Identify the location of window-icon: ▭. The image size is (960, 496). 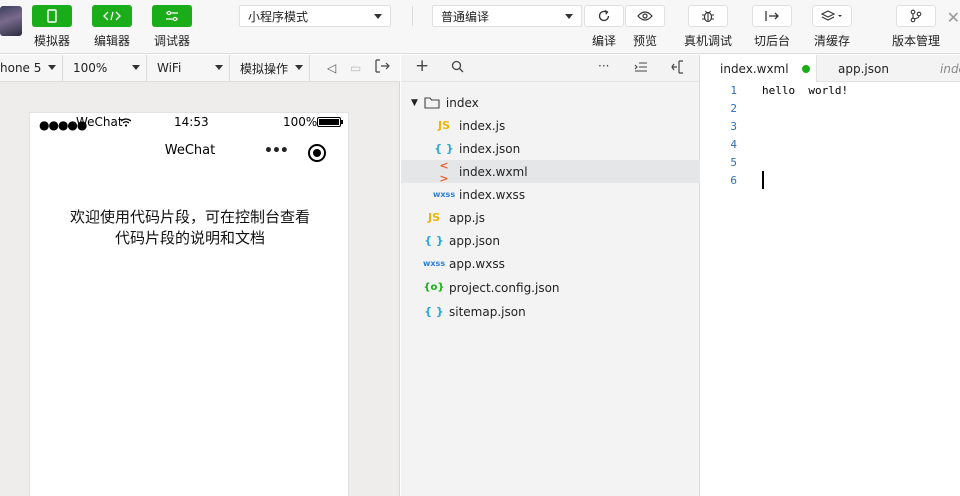
(355, 68).